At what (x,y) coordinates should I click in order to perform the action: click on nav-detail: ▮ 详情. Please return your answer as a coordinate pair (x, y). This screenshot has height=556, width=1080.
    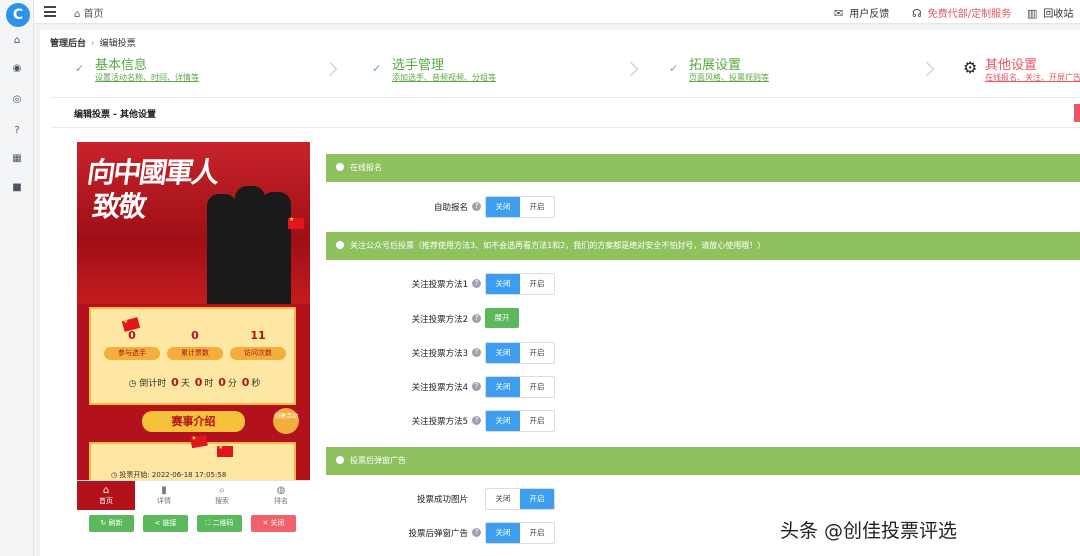
    Looking at the image, I should click on (164, 496).